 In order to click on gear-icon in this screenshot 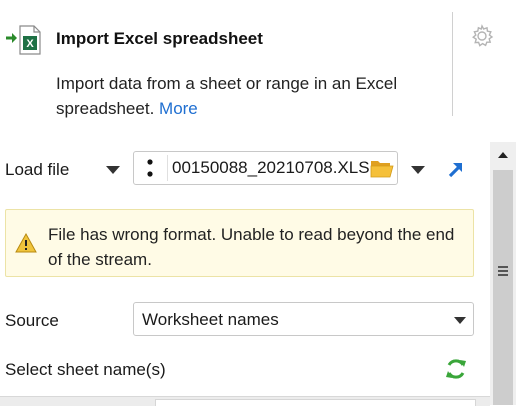, I will do `click(482, 36)`.